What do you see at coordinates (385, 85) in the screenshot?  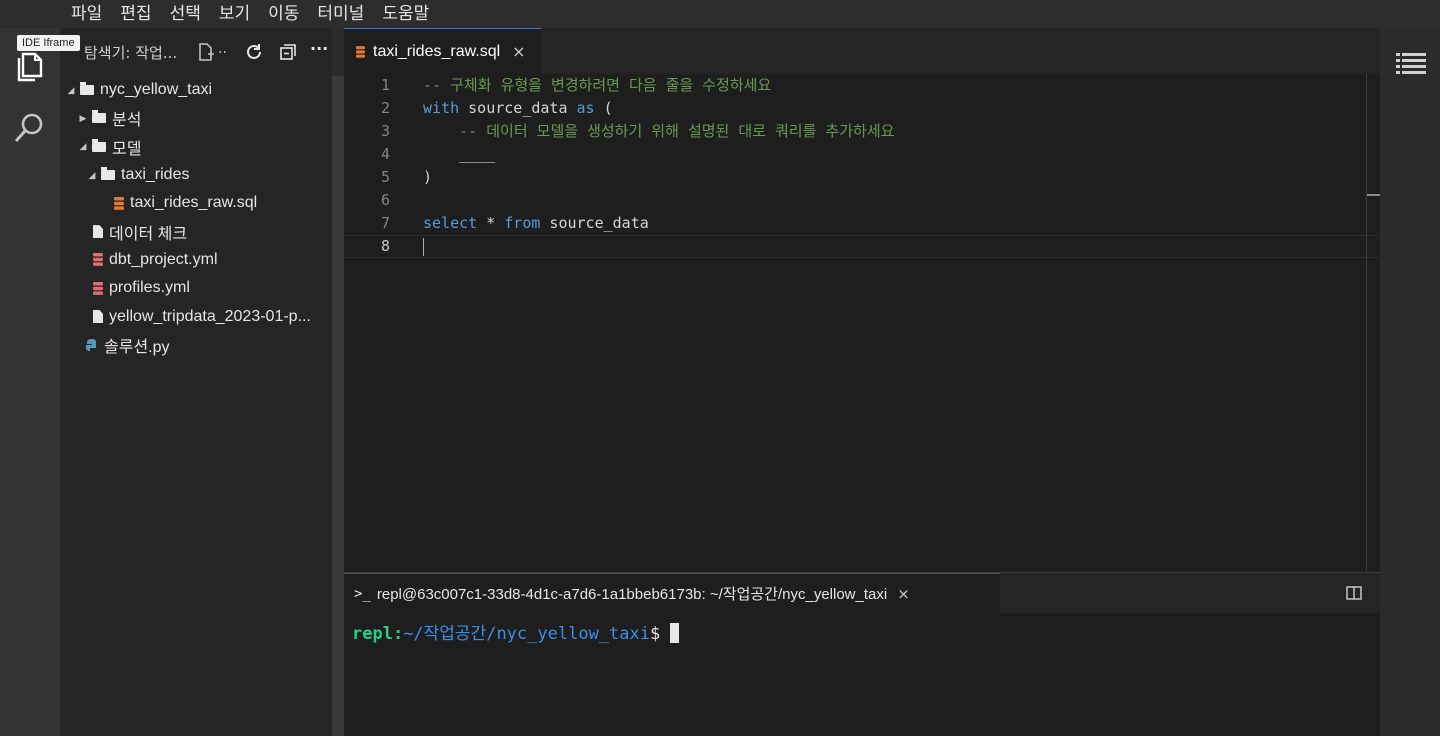 I see `line-number: 1` at bounding box center [385, 85].